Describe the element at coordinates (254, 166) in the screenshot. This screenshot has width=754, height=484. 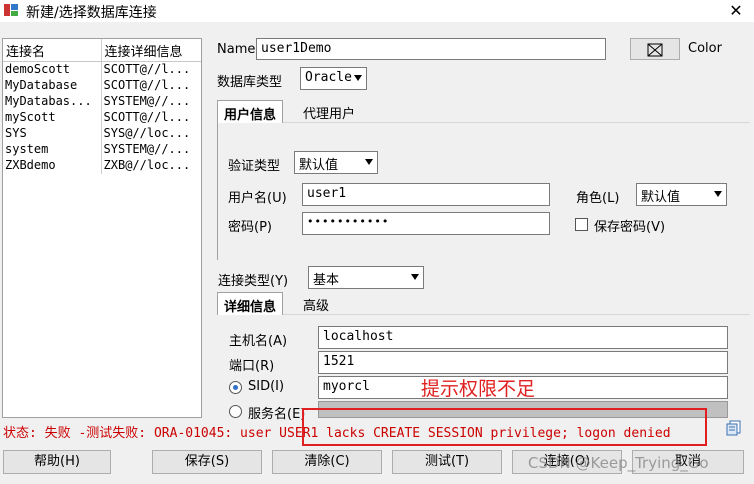
I see `auth-type-label: 验证类型` at that location.